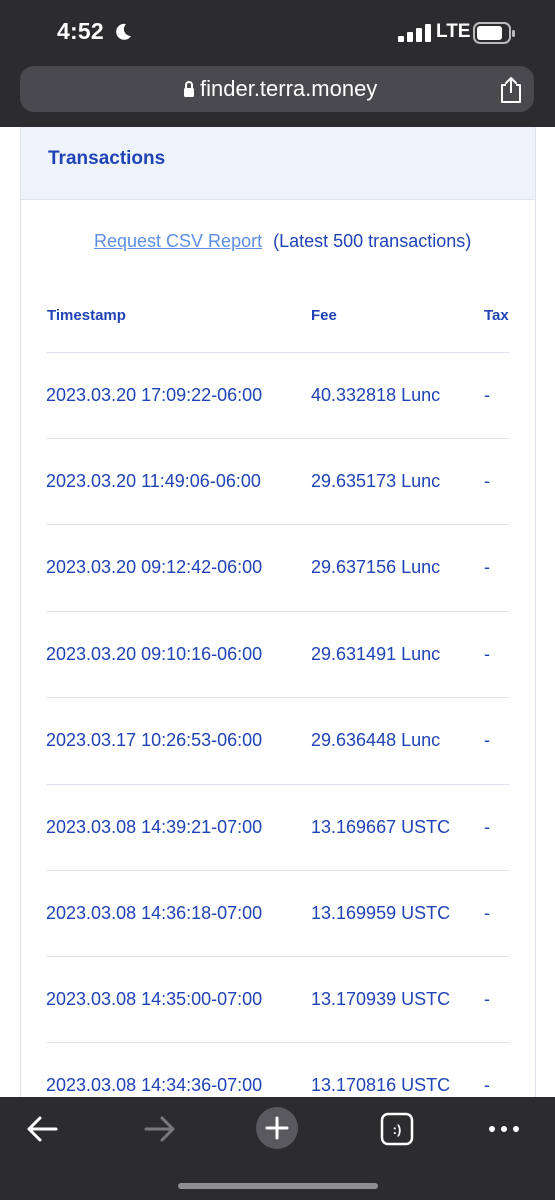  I want to click on csv-note: (Latest 500 transactions), so click(372, 241).